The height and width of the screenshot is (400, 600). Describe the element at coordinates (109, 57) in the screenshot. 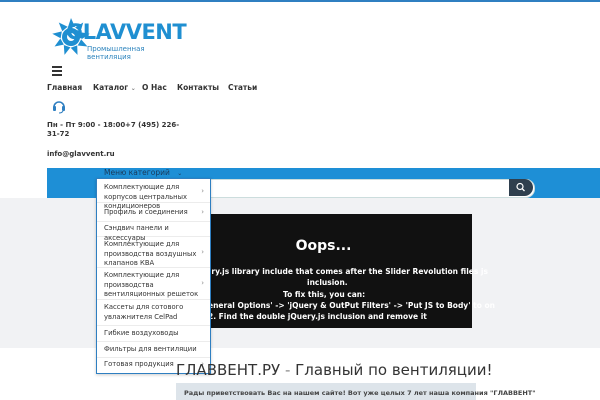

I see `brand-tagline-line2: вентиляция` at that location.